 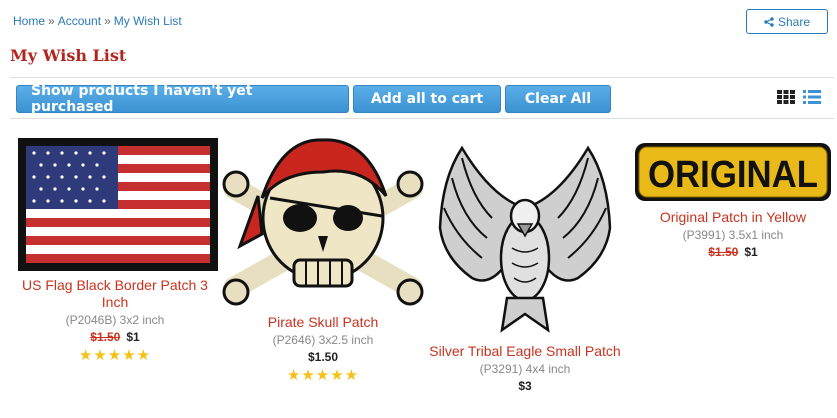 What do you see at coordinates (115, 294) in the screenshot?
I see `product-name: US Flag Black Border Patch 3 Inch` at bounding box center [115, 294].